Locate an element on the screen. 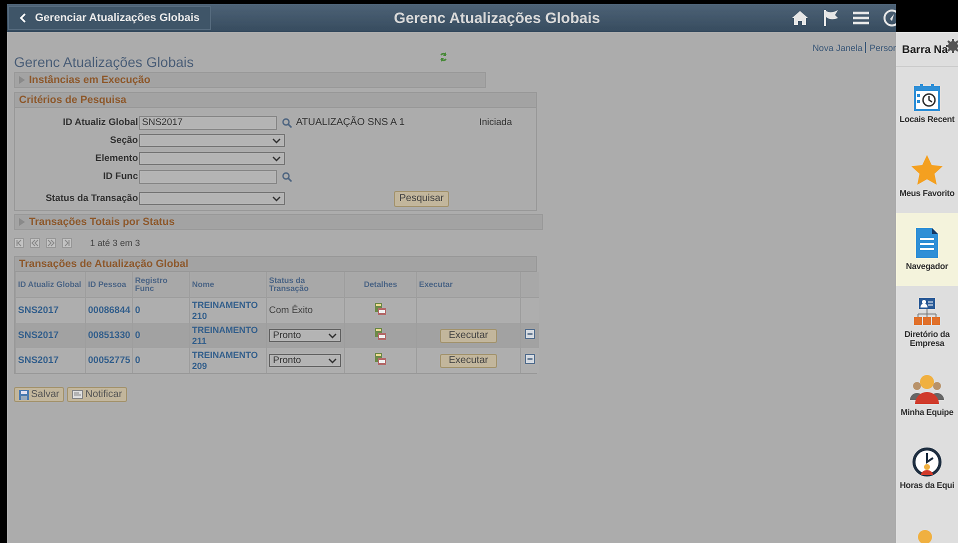 The height and width of the screenshot is (543, 958). last-page-icon is located at coordinates (67, 243).